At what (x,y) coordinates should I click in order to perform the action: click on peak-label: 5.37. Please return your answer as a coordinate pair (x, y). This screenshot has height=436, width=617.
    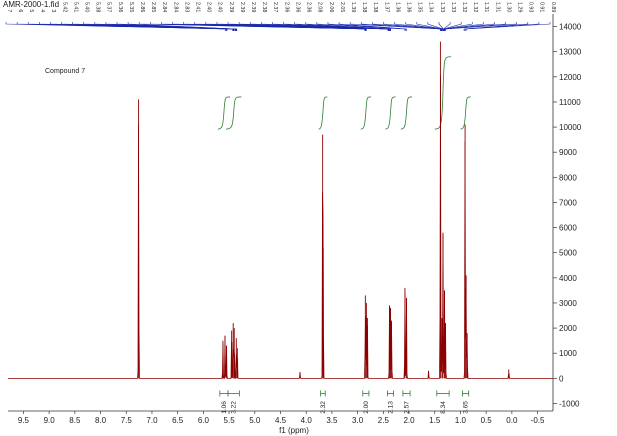
    Looking at the image, I should click on (109, 7).